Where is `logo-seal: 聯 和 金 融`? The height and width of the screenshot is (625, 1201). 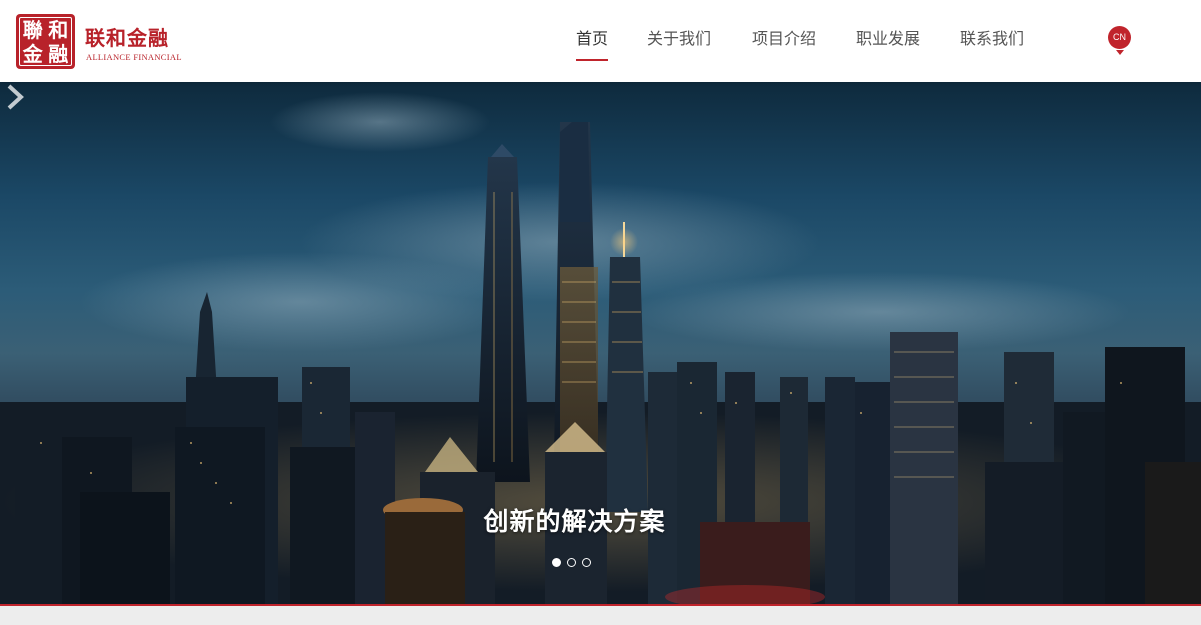 logo-seal: 聯 和 金 融 is located at coordinates (45, 41).